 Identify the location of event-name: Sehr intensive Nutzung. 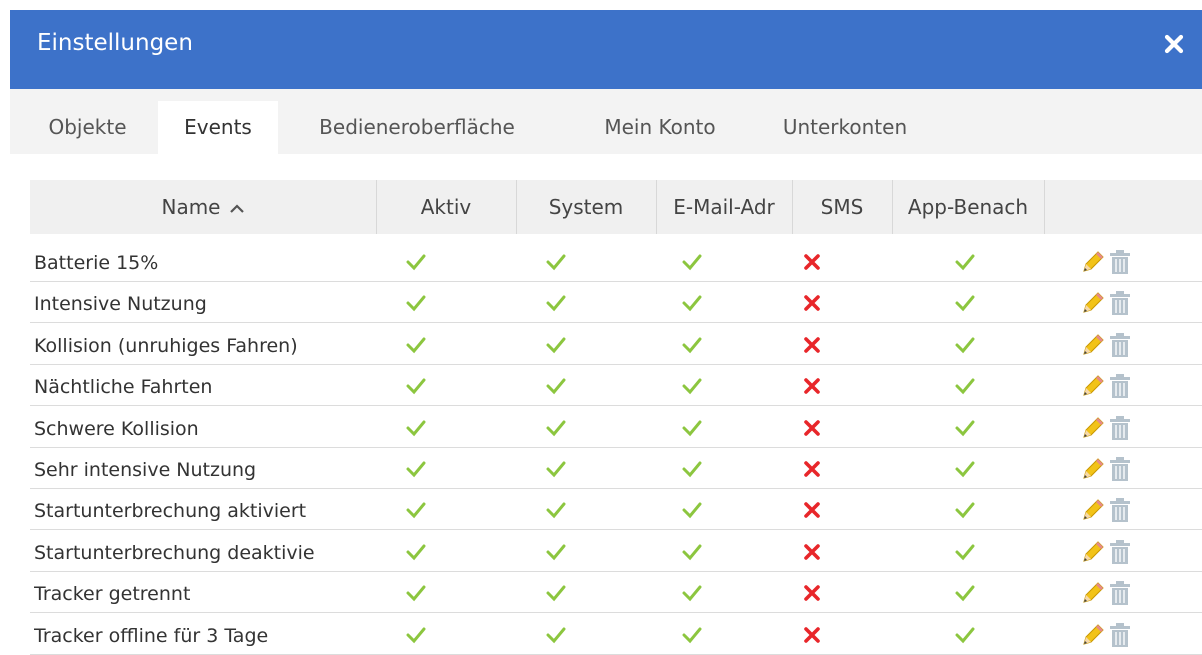
(145, 470).